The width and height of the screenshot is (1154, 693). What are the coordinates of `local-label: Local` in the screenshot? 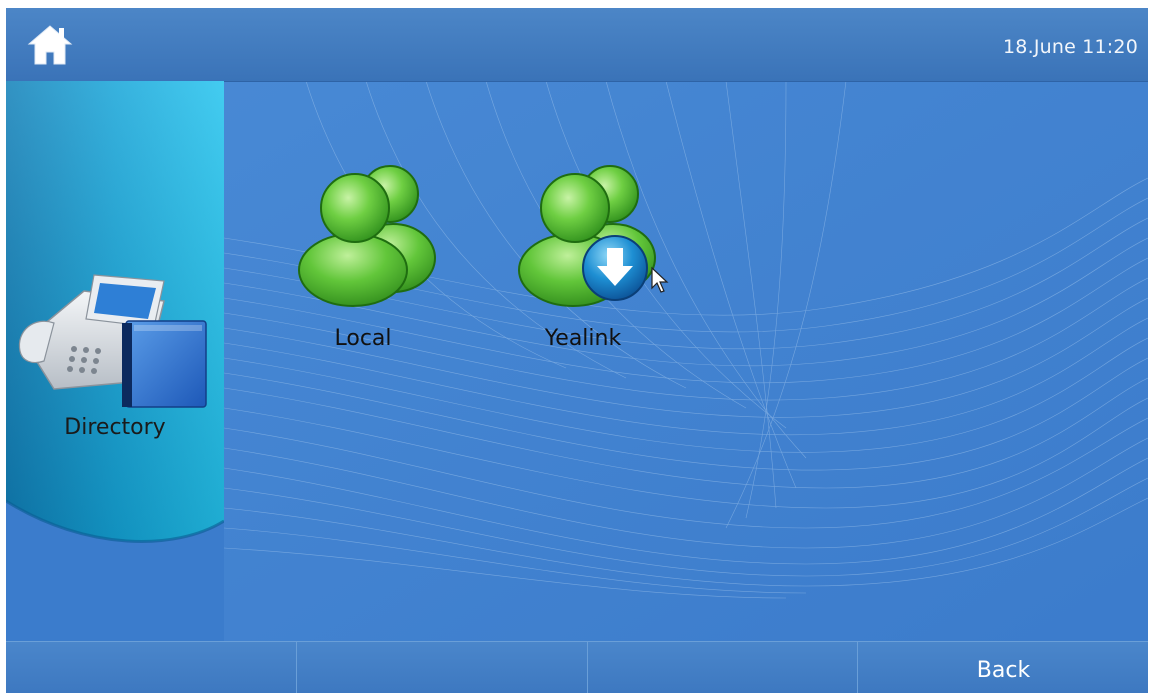 It's located at (363, 338).